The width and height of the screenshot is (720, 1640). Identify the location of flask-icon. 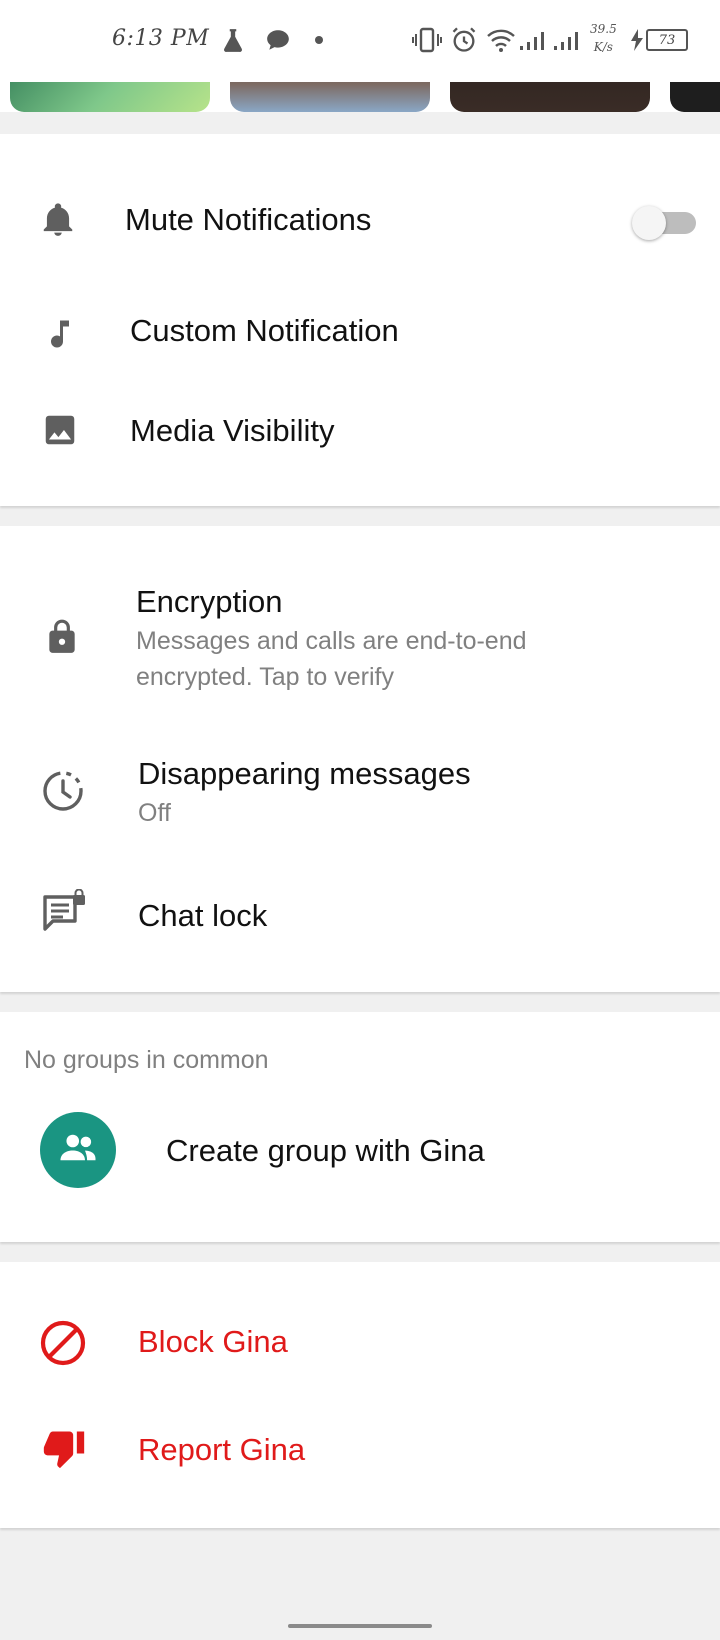
(233, 40).